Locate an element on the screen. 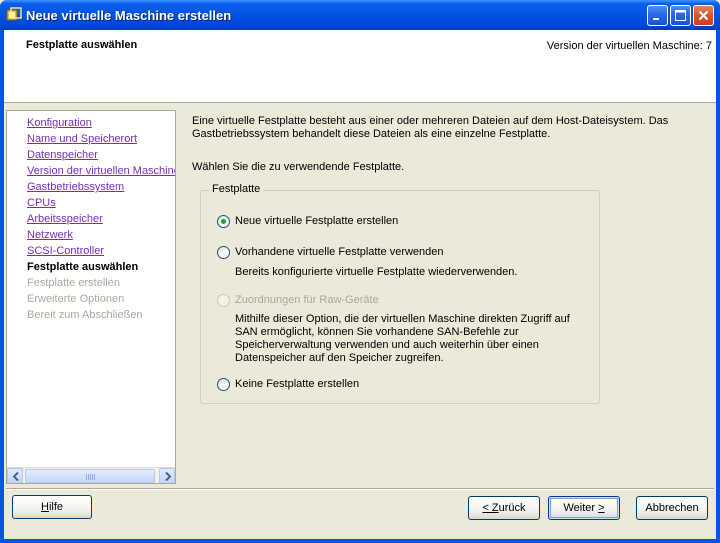 The image size is (720, 543). footer-separator is located at coordinates (360, 489).